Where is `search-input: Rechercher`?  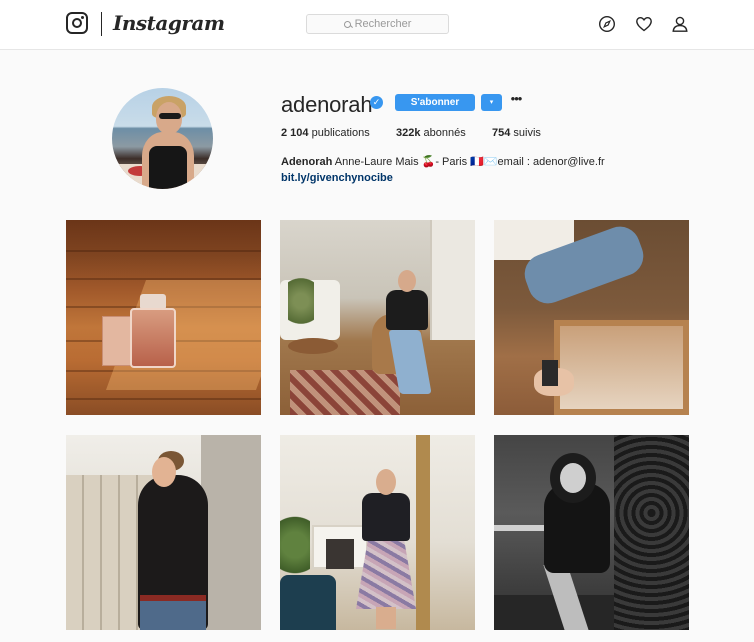 search-input: Rechercher is located at coordinates (377, 24).